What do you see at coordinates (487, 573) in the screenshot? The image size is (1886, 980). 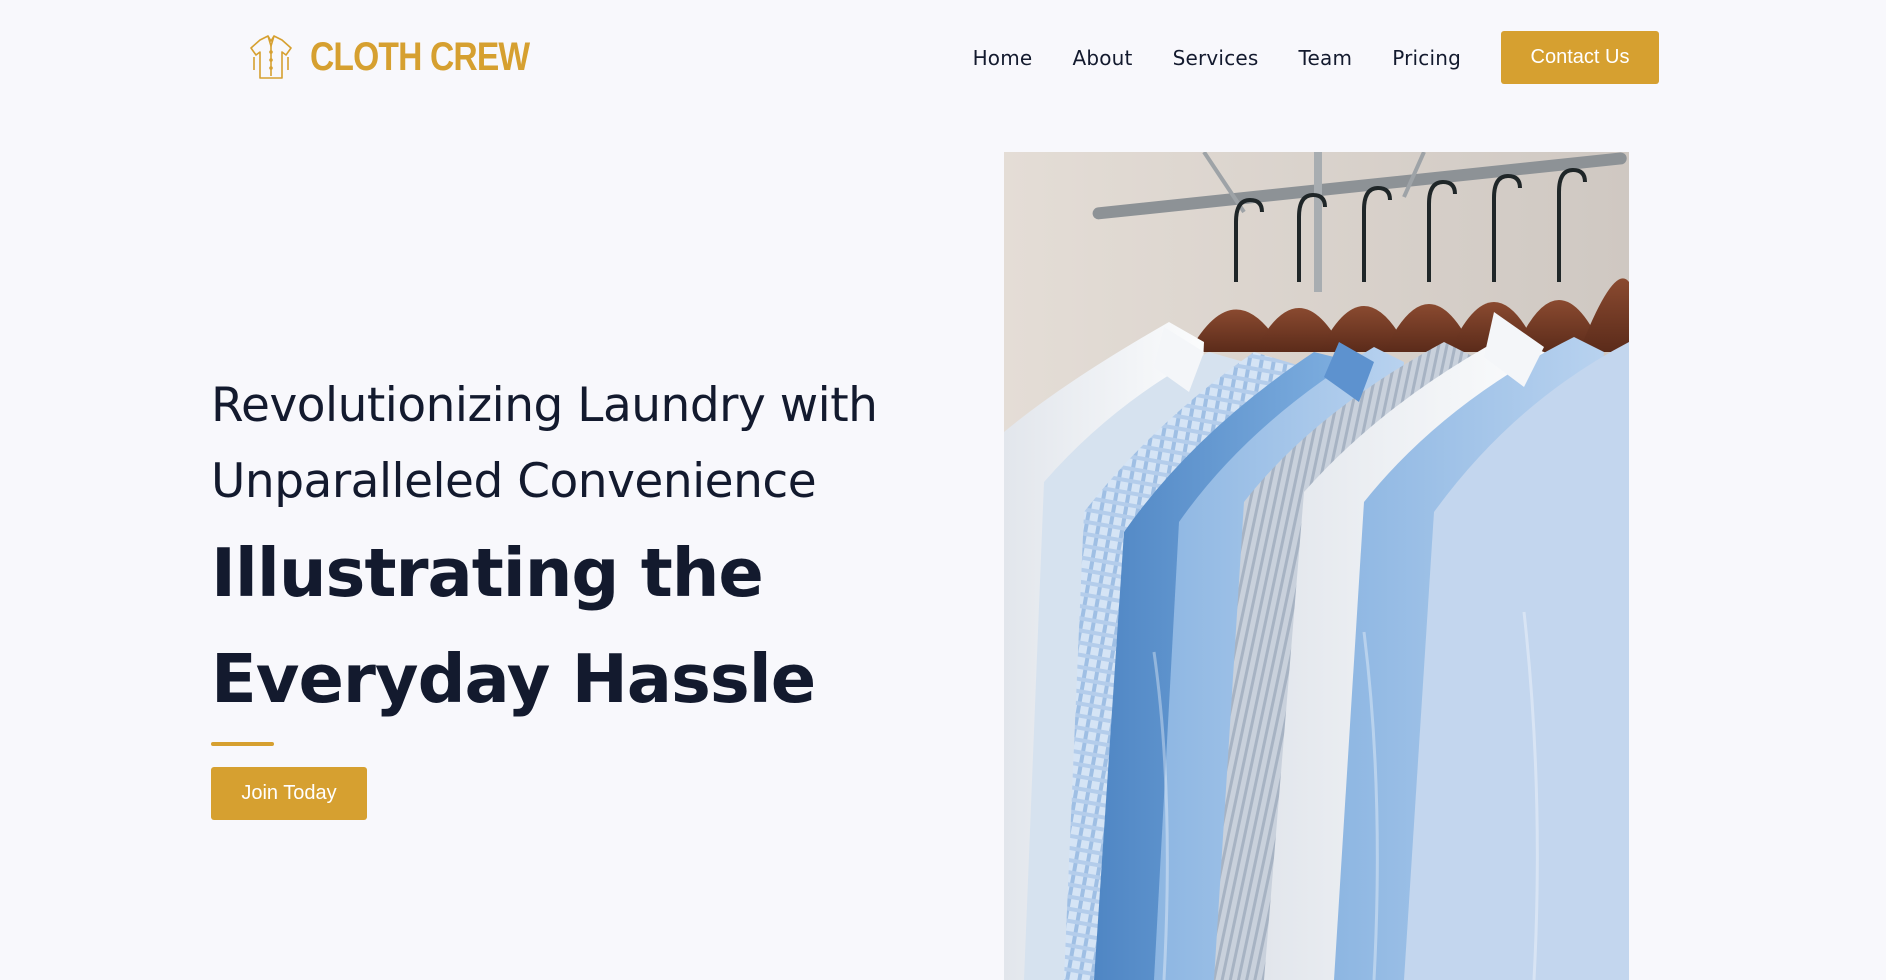 I see `hero-title-line1: Illustrating the` at bounding box center [487, 573].